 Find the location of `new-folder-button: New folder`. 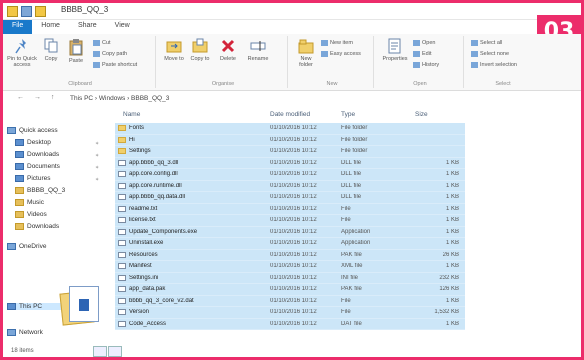

new-folder-button: New folder is located at coordinates (306, 53).